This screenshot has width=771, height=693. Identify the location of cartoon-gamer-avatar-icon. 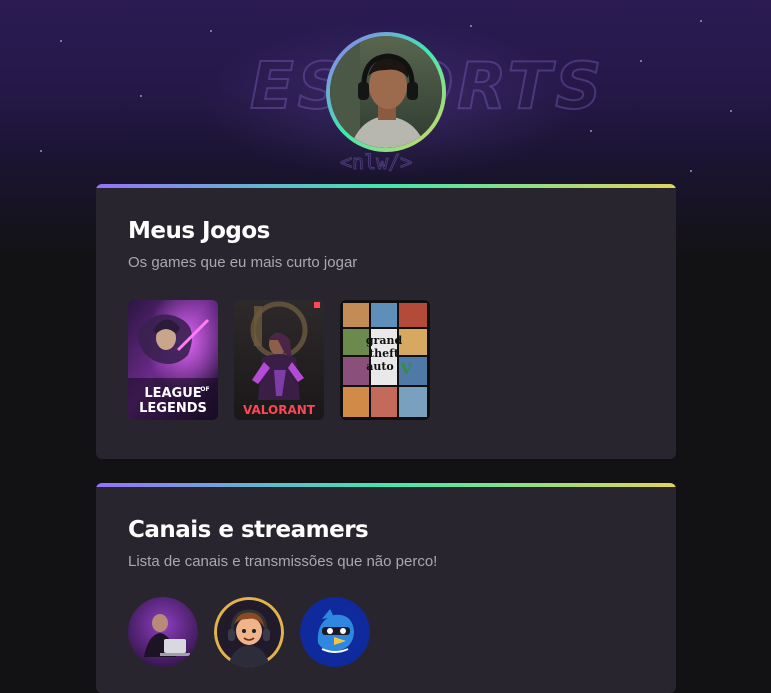
(249, 632).